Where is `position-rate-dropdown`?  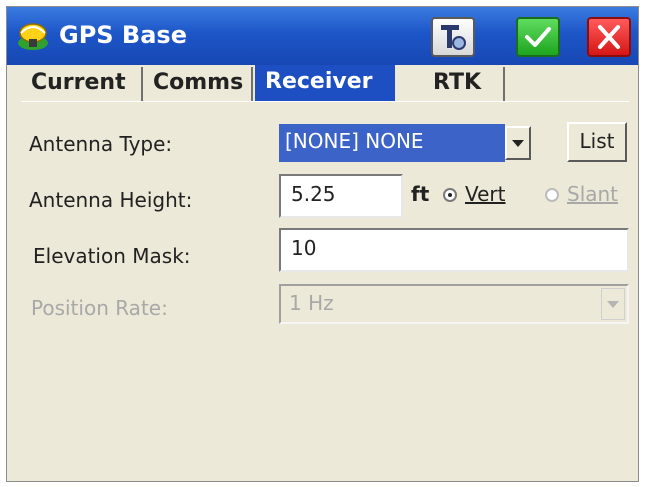
position-rate-dropdown is located at coordinates (613, 304).